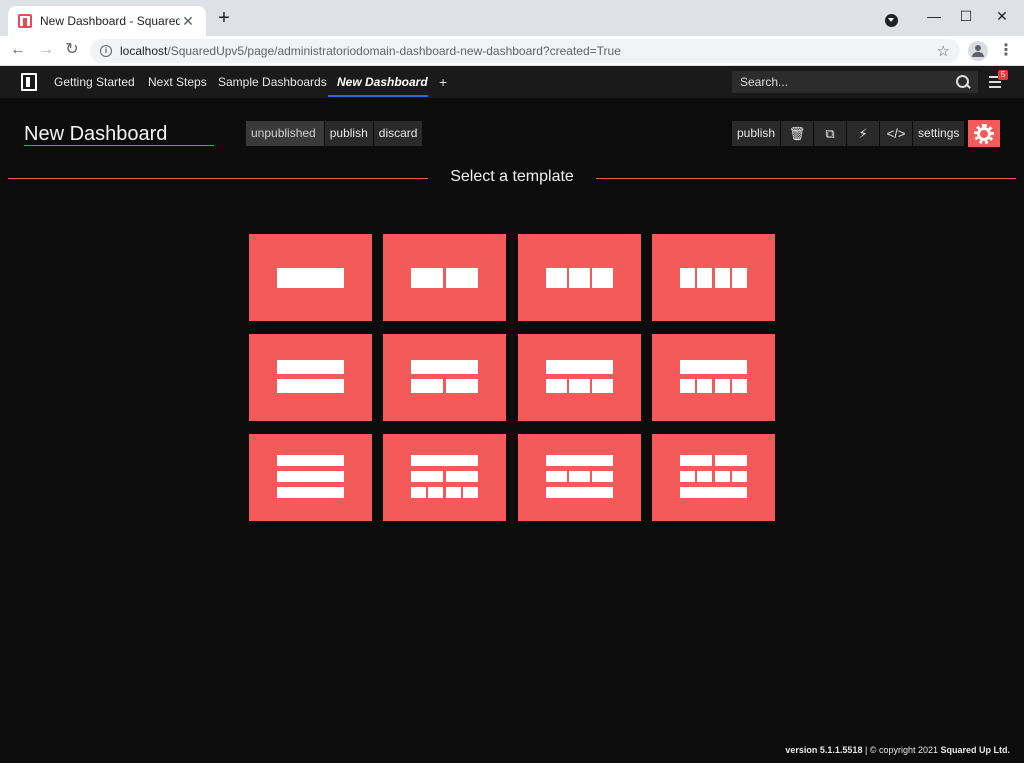 This screenshot has width=1024, height=763. Describe the element at coordinates (1003, 75) in the screenshot. I see `notification-badge: 5` at that location.